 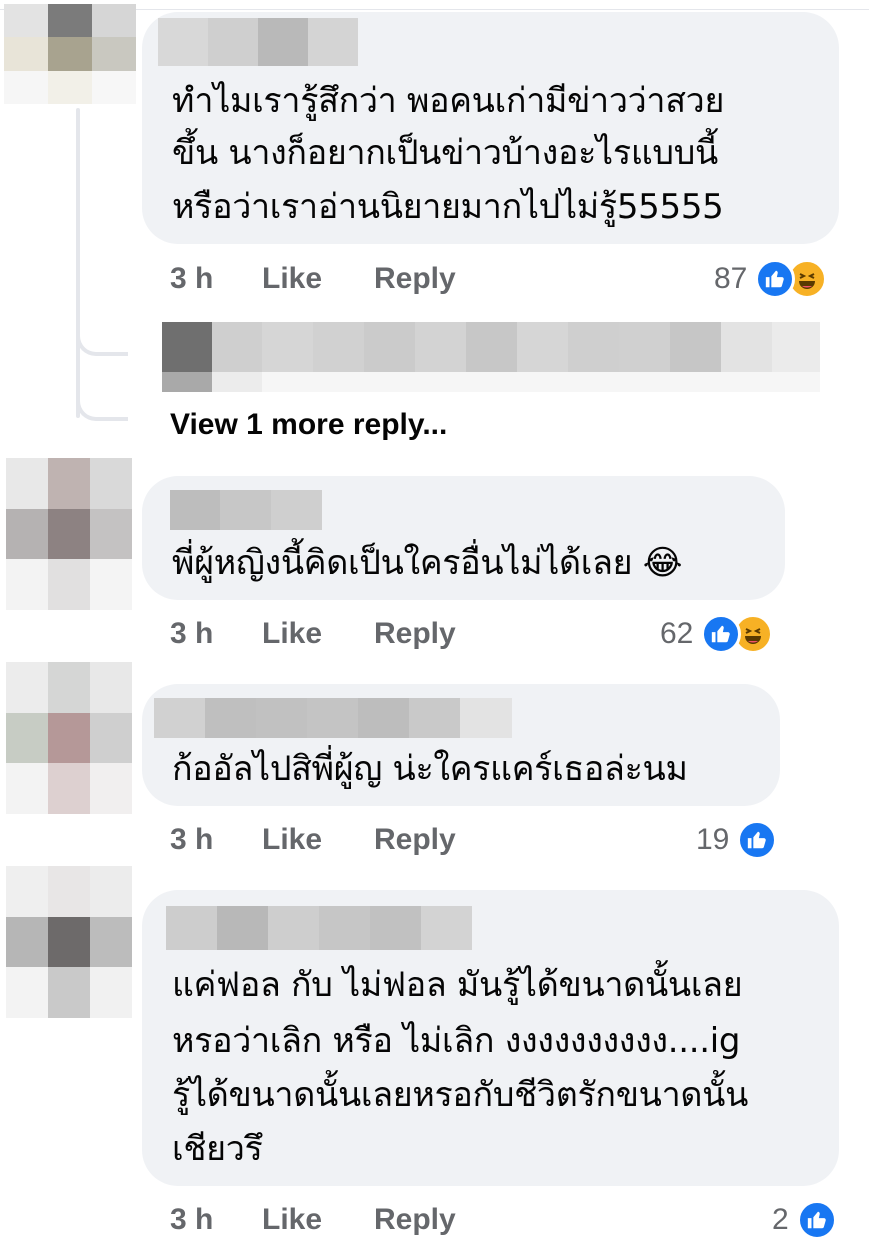 What do you see at coordinates (430, 769) in the screenshot?
I see `comment-text-line: ก้ออัลไปสิพี่ผู้ญ น่ะใครแคร์เธอล่ะนม` at bounding box center [430, 769].